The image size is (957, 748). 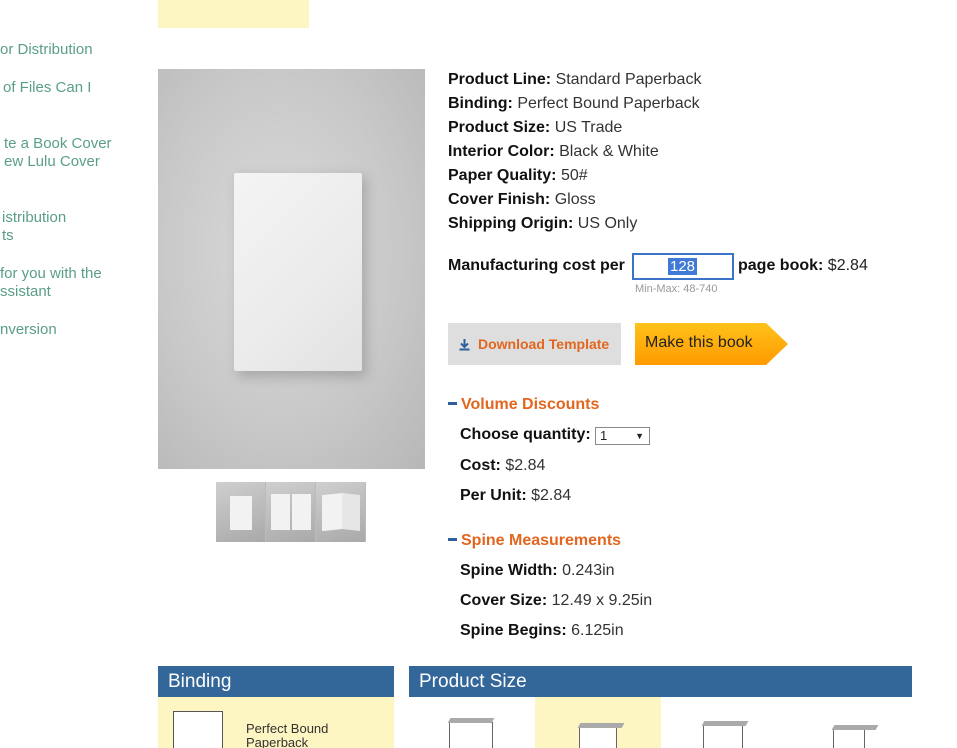 I want to click on manufacturing-cost-suffix: page book: $2.84, so click(x=803, y=266).